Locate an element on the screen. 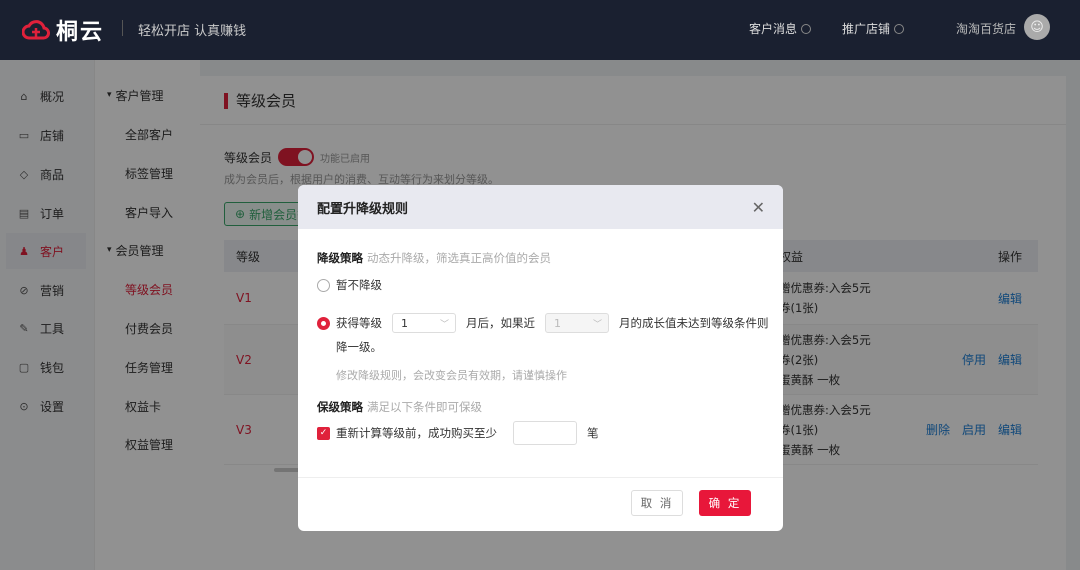  option-no-downgrade: 暂不降级 is located at coordinates (349, 285).